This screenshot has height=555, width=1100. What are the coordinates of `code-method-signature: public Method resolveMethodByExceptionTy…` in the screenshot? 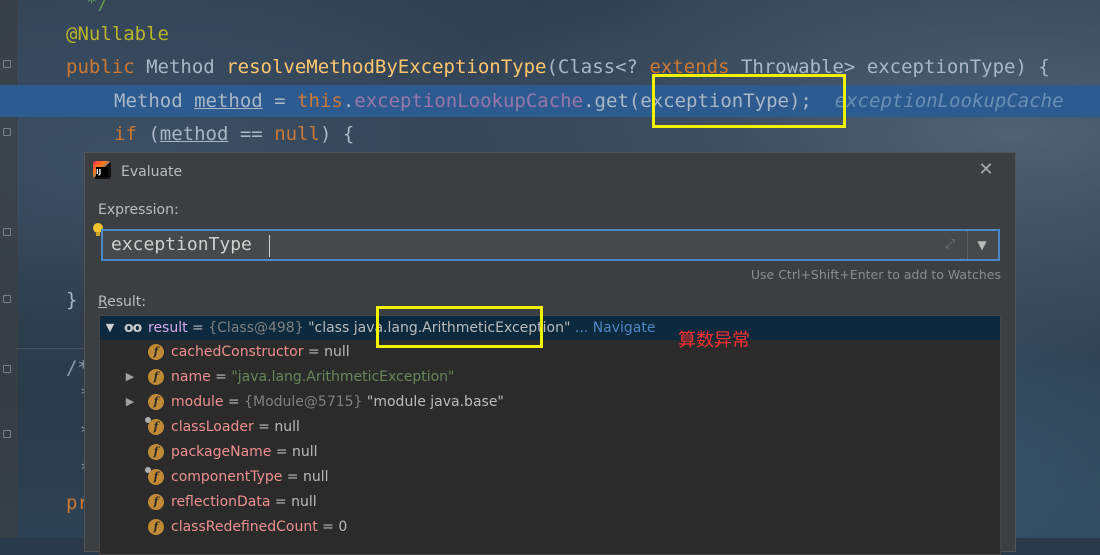 It's located at (558, 67).